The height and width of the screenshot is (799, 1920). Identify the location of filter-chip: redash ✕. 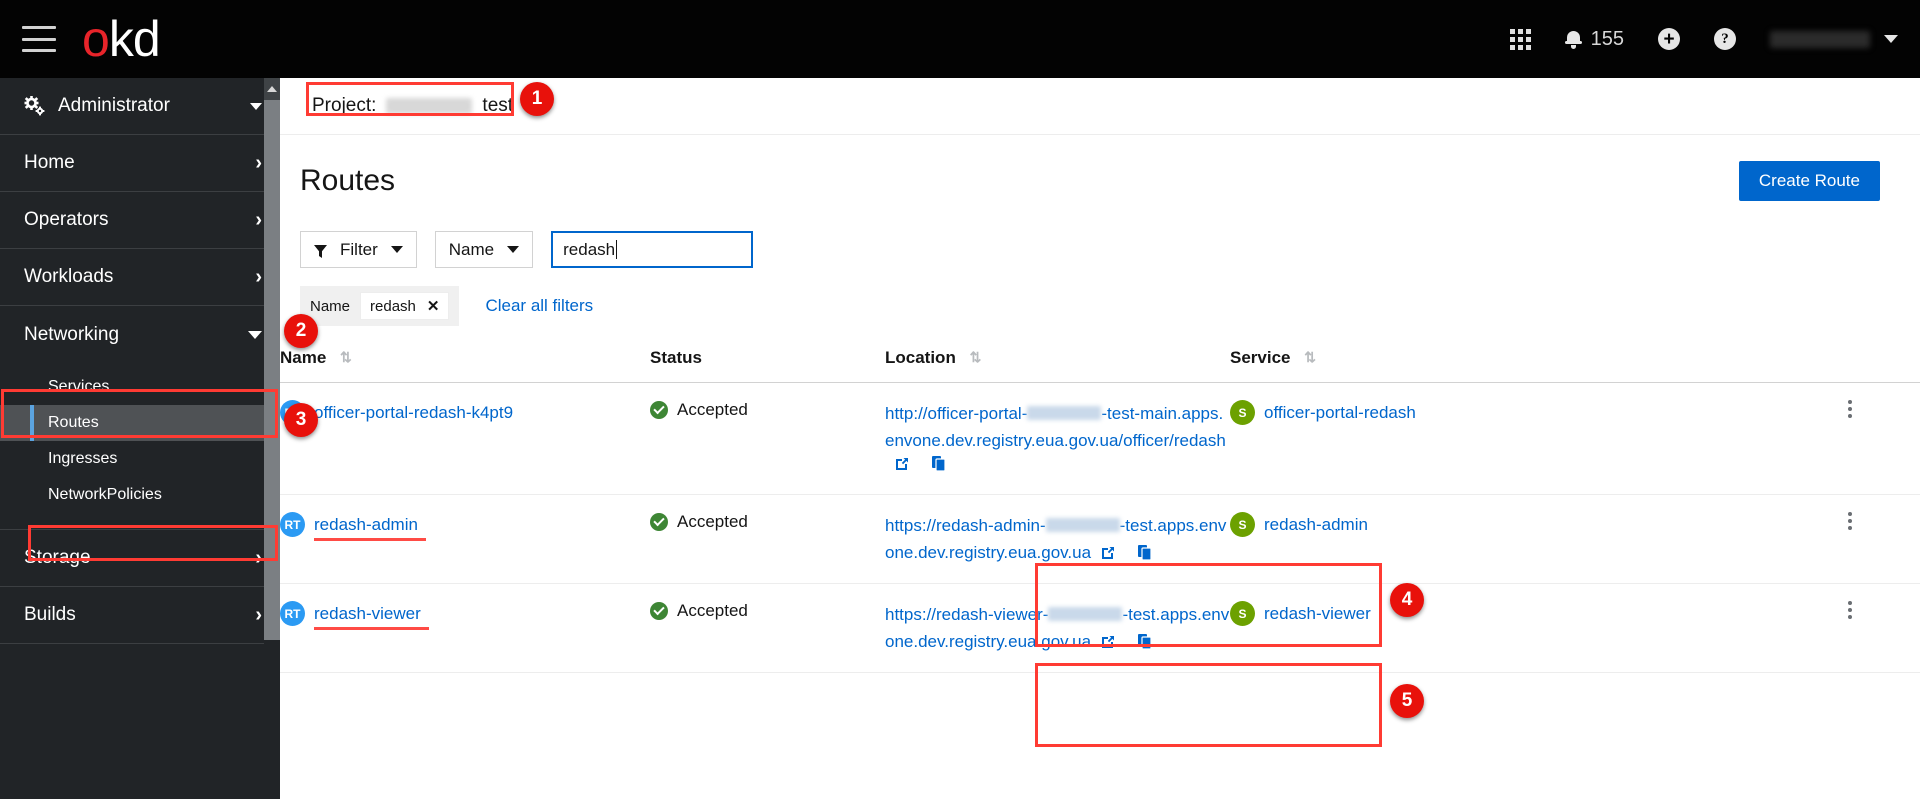
(405, 306).